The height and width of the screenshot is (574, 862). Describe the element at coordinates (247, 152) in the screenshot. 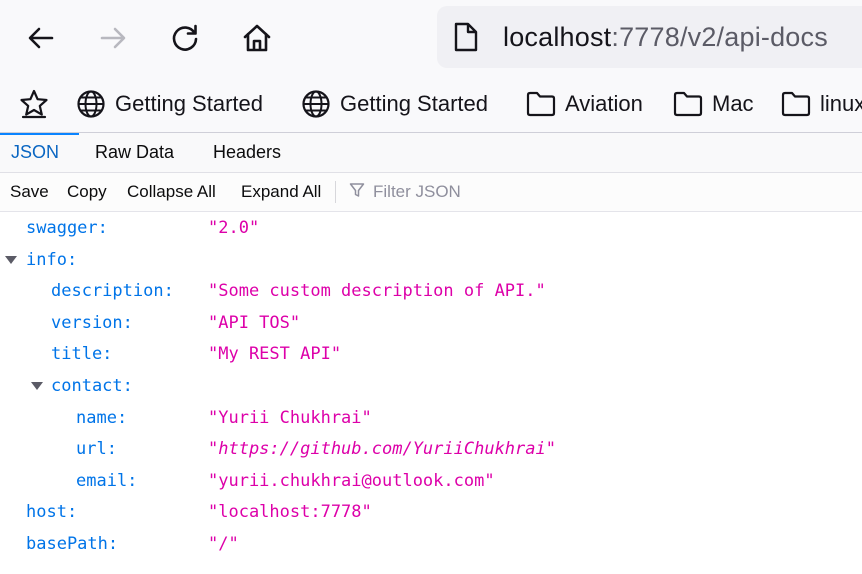

I see `tab-headers: Headers` at that location.